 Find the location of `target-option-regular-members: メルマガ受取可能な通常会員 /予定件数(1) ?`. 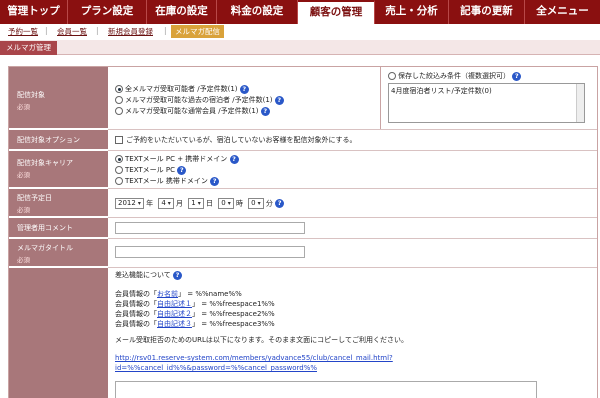

target-option-regular-members: メルマガ受取可能な通常会員 /予定件数(1) ? is located at coordinates (192, 111).